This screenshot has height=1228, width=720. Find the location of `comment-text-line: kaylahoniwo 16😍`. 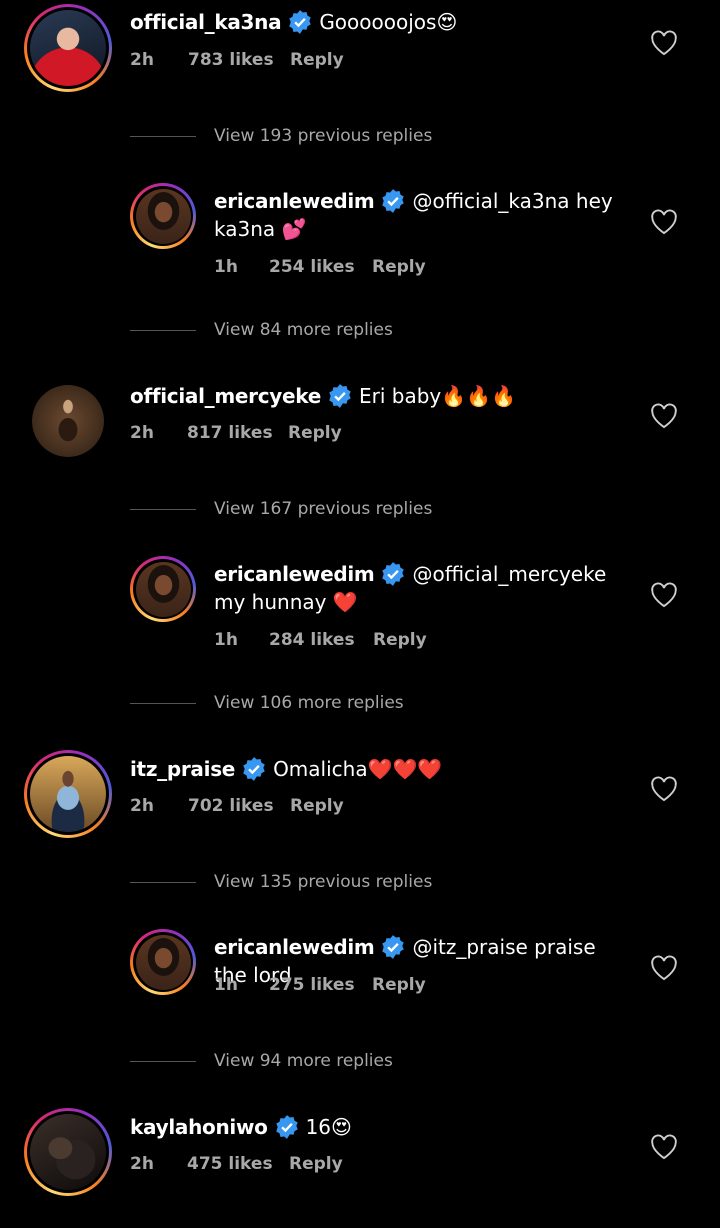

comment-text-line: kaylahoniwo 16😍 is located at coordinates (241, 1127).